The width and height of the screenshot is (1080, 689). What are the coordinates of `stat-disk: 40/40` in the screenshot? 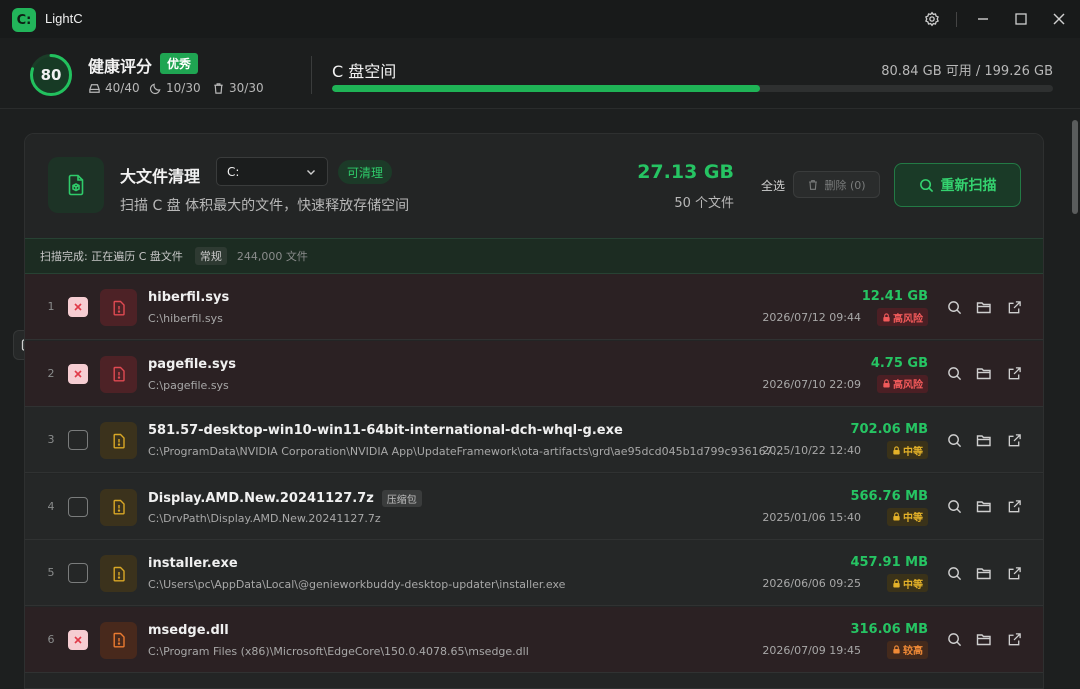 It's located at (114, 88).